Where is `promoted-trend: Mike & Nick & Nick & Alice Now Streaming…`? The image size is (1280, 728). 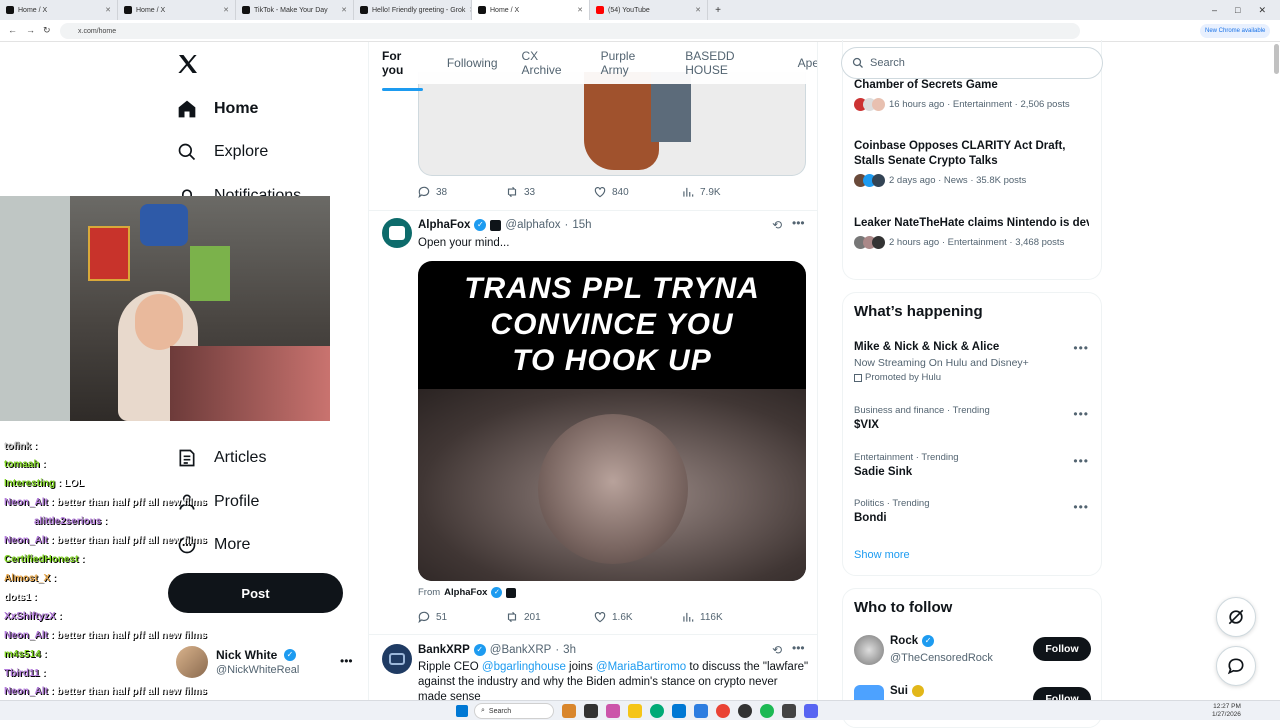
promoted-trend: Mike & Nick & Nick & Alice Now Streaming… is located at coordinates (974, 361).